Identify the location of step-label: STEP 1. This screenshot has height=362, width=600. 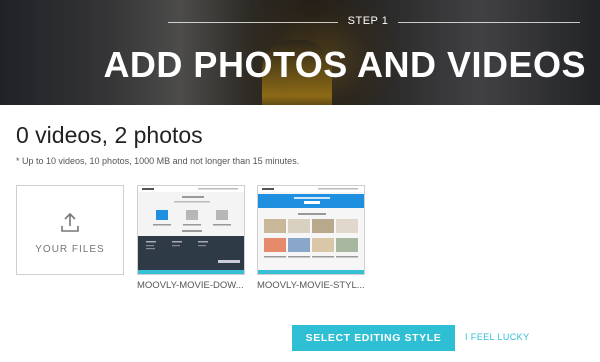
(368, 21).